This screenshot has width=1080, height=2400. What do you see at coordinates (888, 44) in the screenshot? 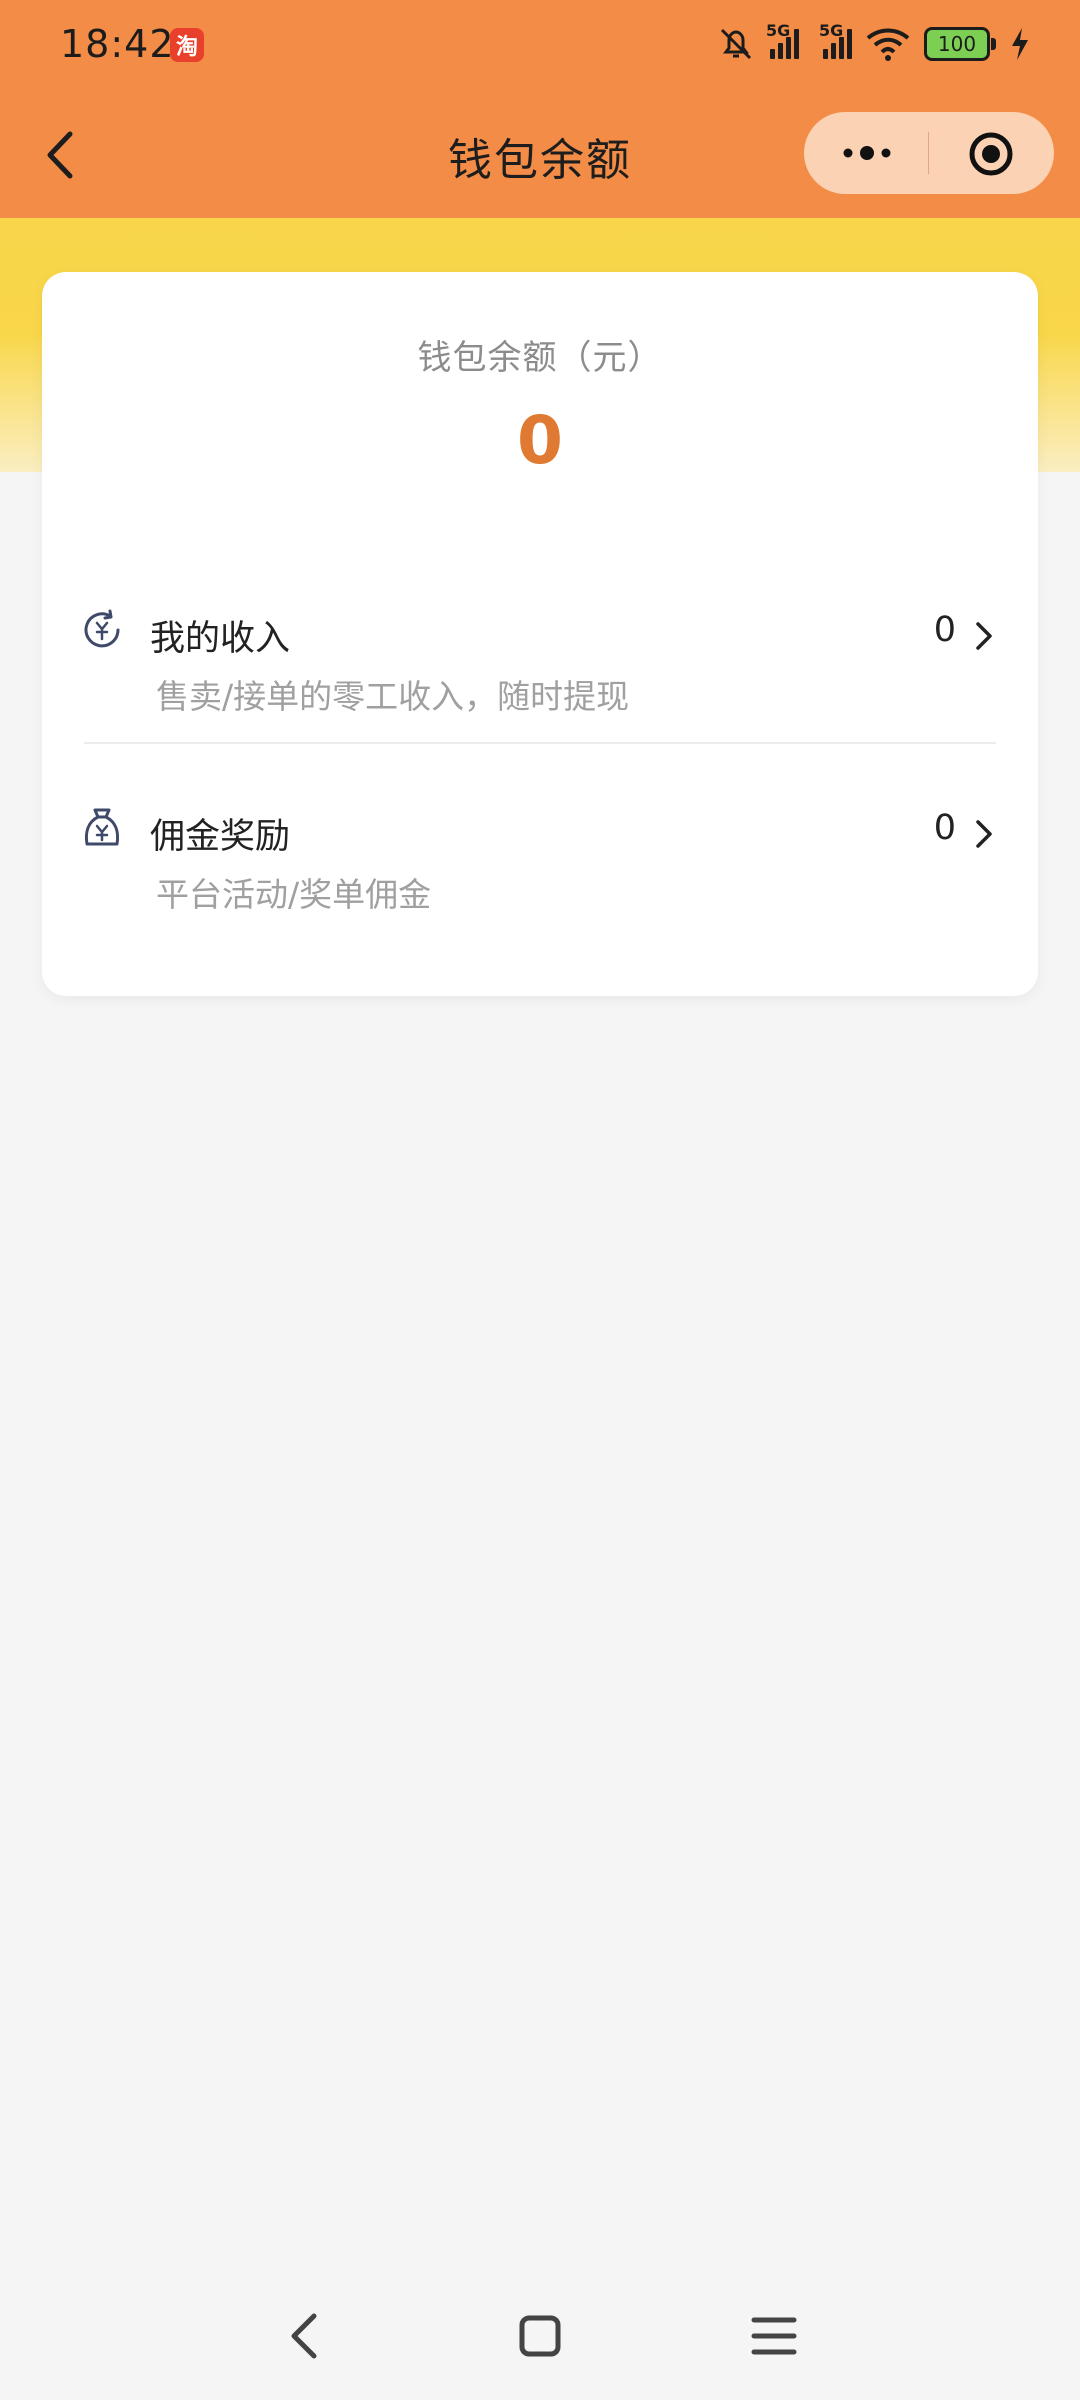
I see `wifi-icon` at bounding box center [888, 44].